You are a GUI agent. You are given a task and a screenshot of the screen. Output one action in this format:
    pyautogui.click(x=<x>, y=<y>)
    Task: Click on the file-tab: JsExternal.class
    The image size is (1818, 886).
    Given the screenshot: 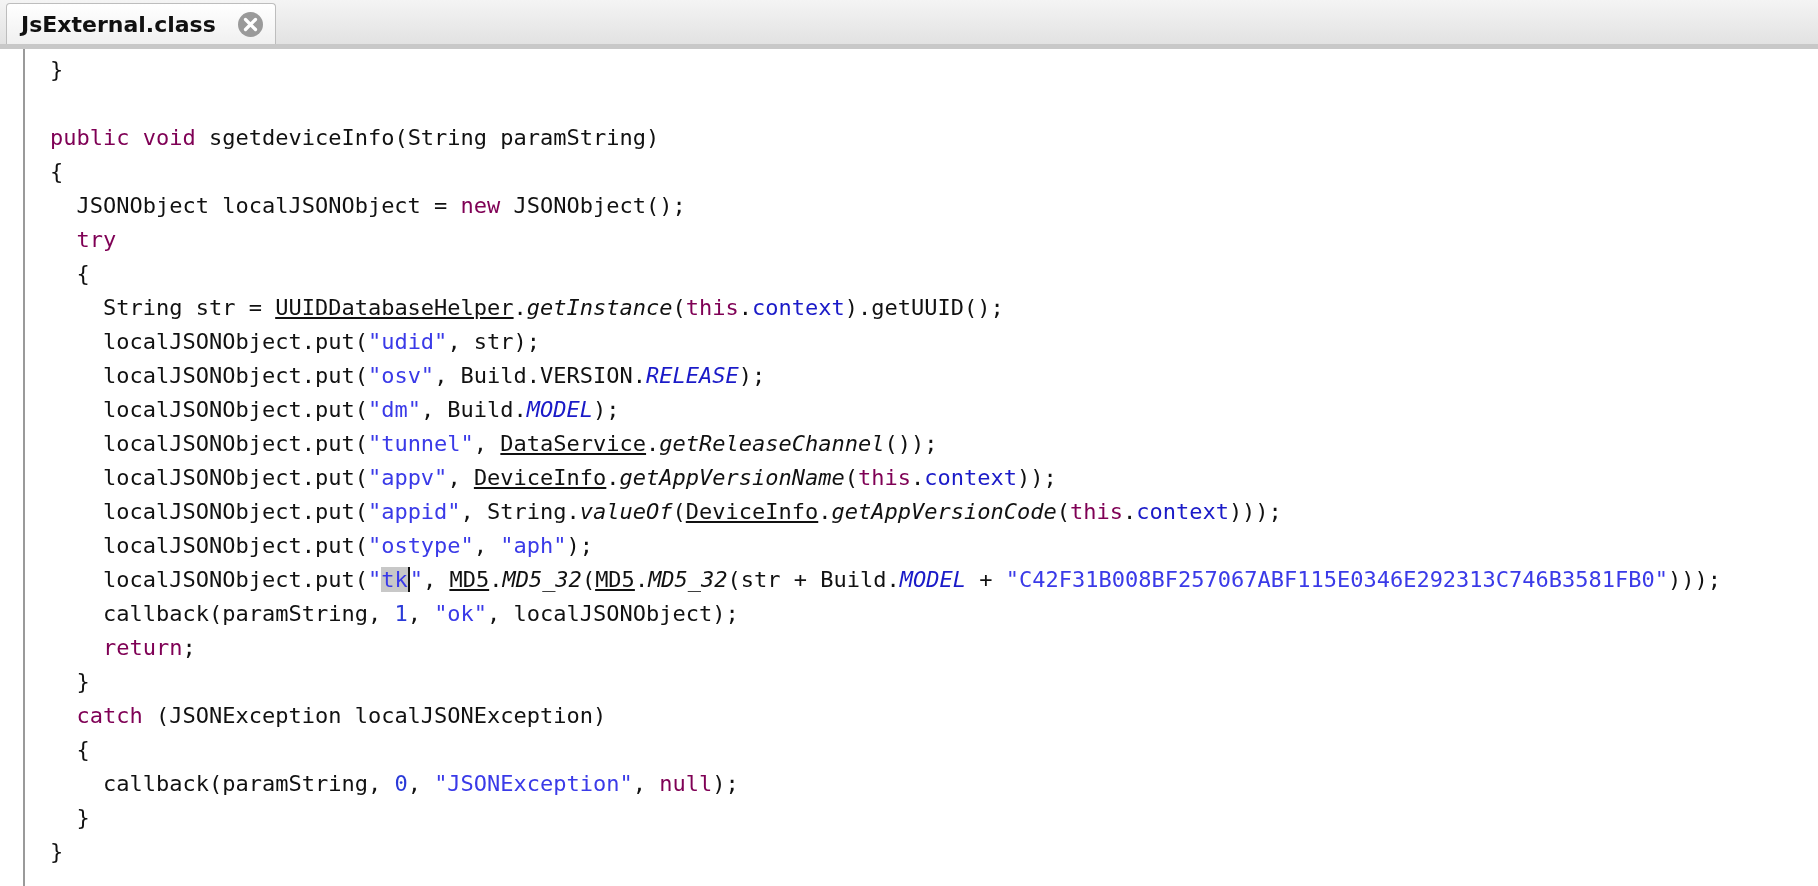 What is the action you would take?
    pyautogui.click(x=141, y=23)
    